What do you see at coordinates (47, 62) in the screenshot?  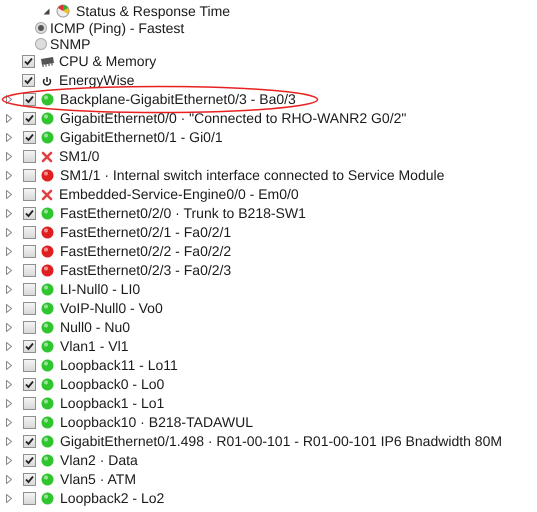 I see `chip-icon` at bounding box center [47, 62].